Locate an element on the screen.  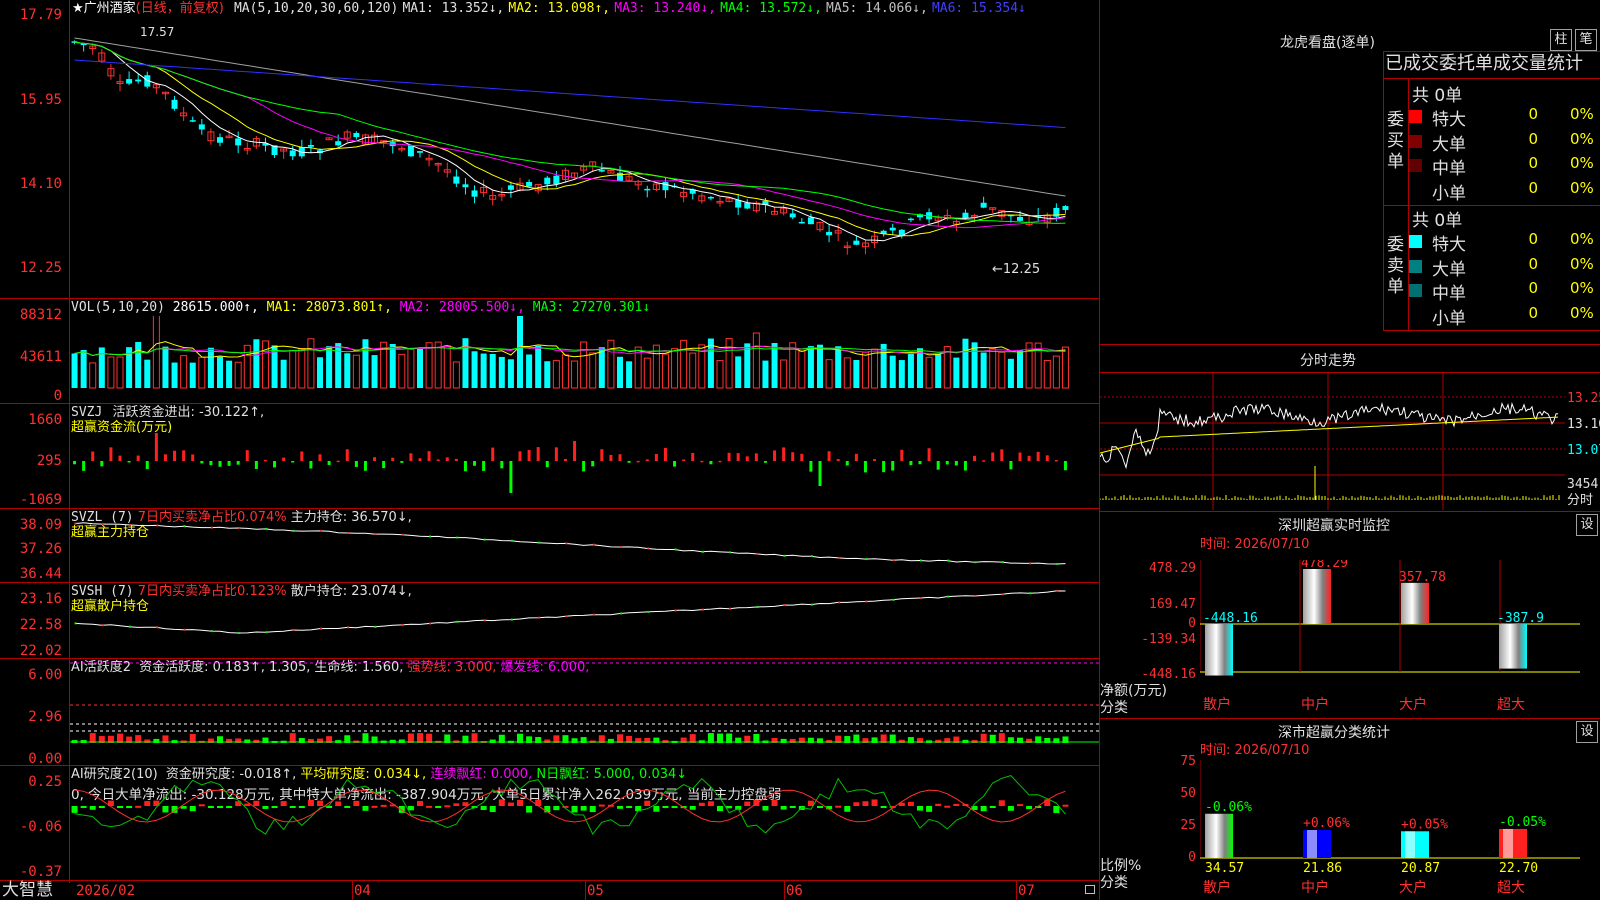
intraday-top is located at coordinates (1350, 344).